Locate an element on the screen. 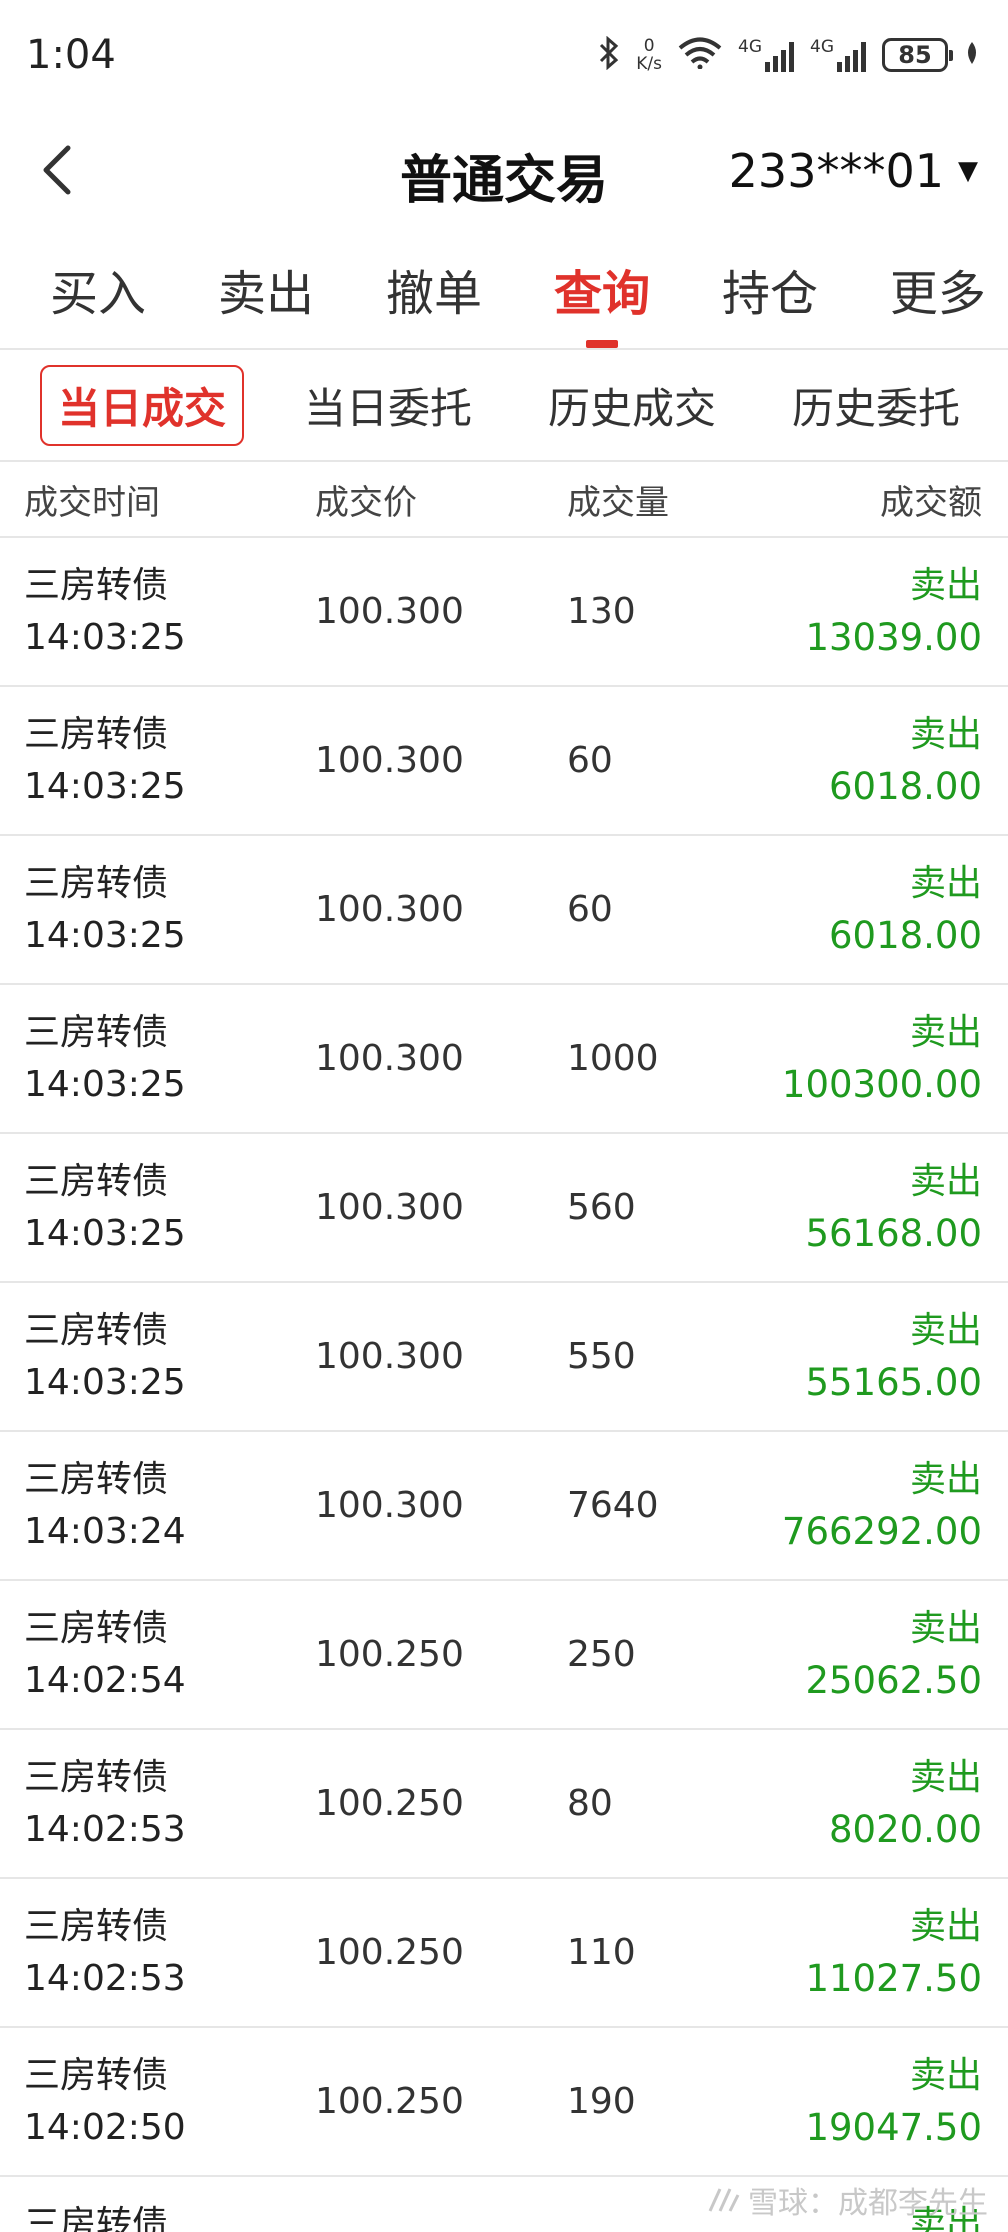 The width and height of the screenshot is (1008, 2232). table-row: 三房转债 14:02:53 100.250 110 卖出 11027.50 is located at coordinates (504, 1953).